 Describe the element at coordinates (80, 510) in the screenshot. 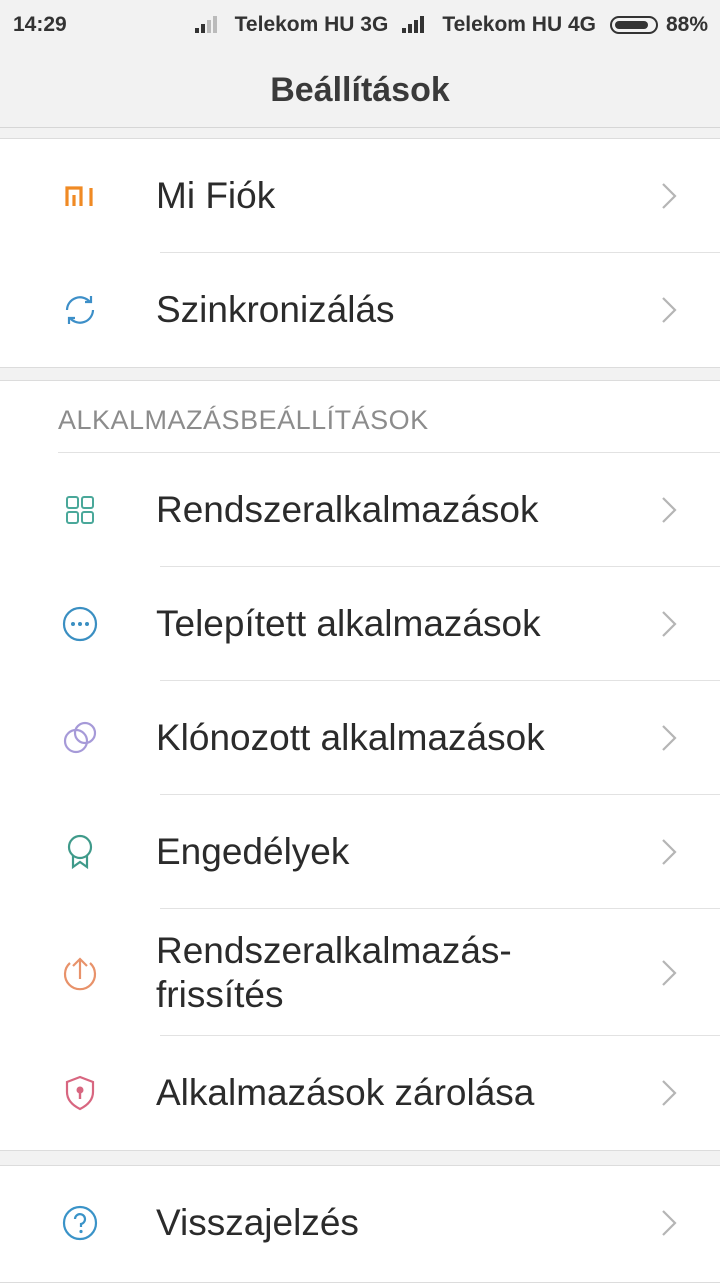

I see `grid-apps-icon` at that location.